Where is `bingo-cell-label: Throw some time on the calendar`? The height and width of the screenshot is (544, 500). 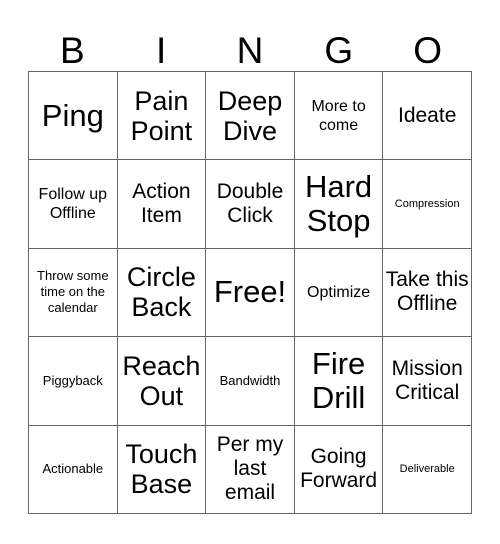 bingo-cell-label: Throw some time on the calendar is located at coordinates (73, 292).